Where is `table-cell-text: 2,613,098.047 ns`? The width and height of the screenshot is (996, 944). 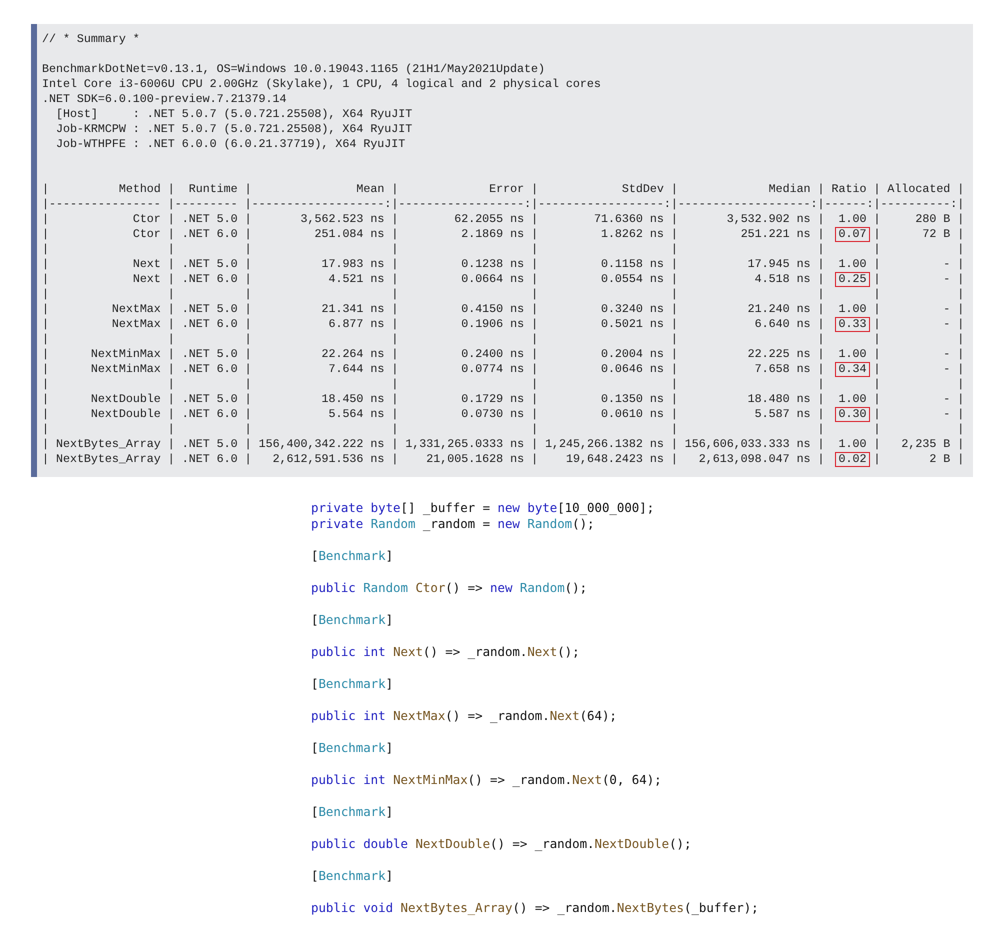
table-cell-text: 2,613,098.047 ns is located at coordinates (755, 459).